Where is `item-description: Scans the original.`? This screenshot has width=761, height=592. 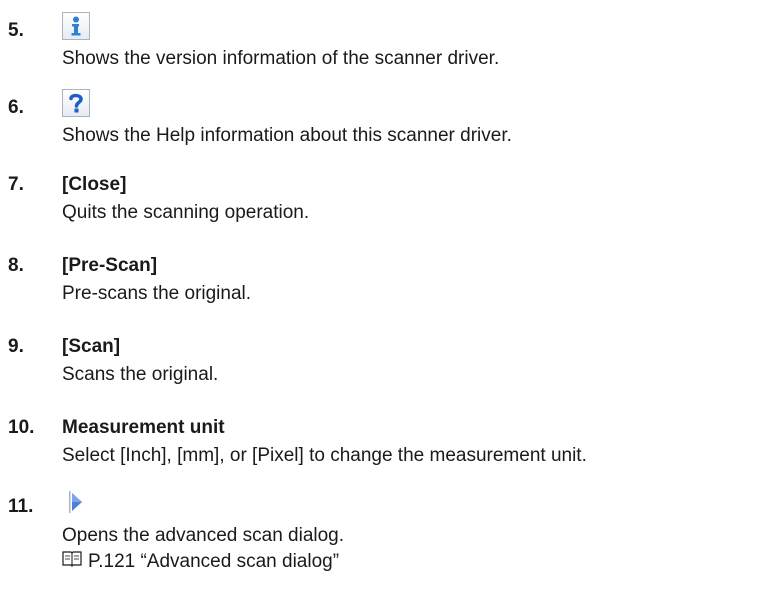 item-description: Scans the original. is located at coordinates (140, 374).